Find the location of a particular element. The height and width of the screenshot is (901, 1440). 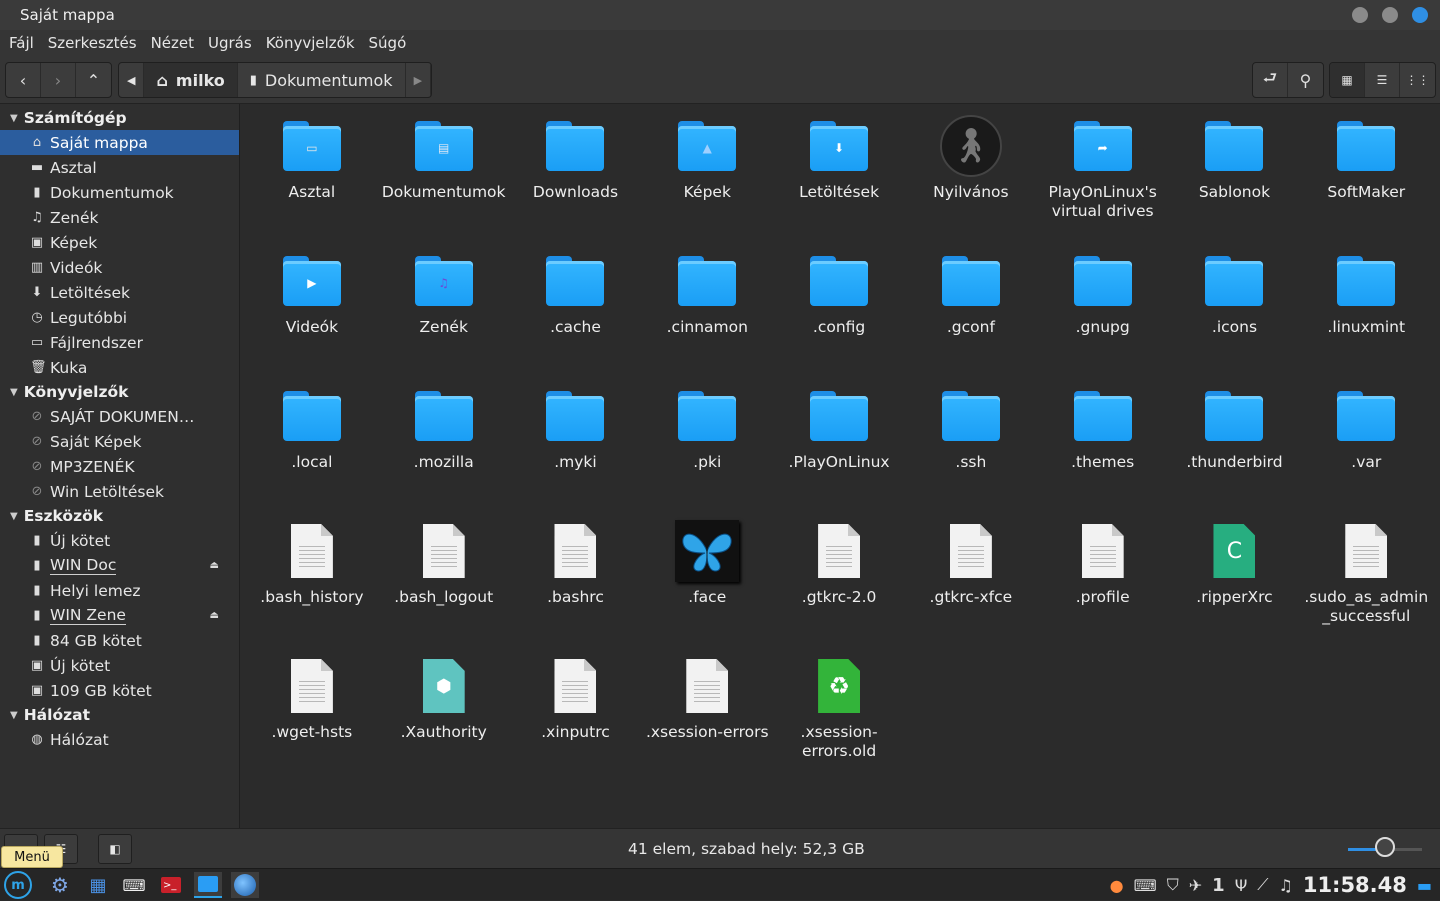

file-item: ▭ Asztal is located at coordinates (312, 181).